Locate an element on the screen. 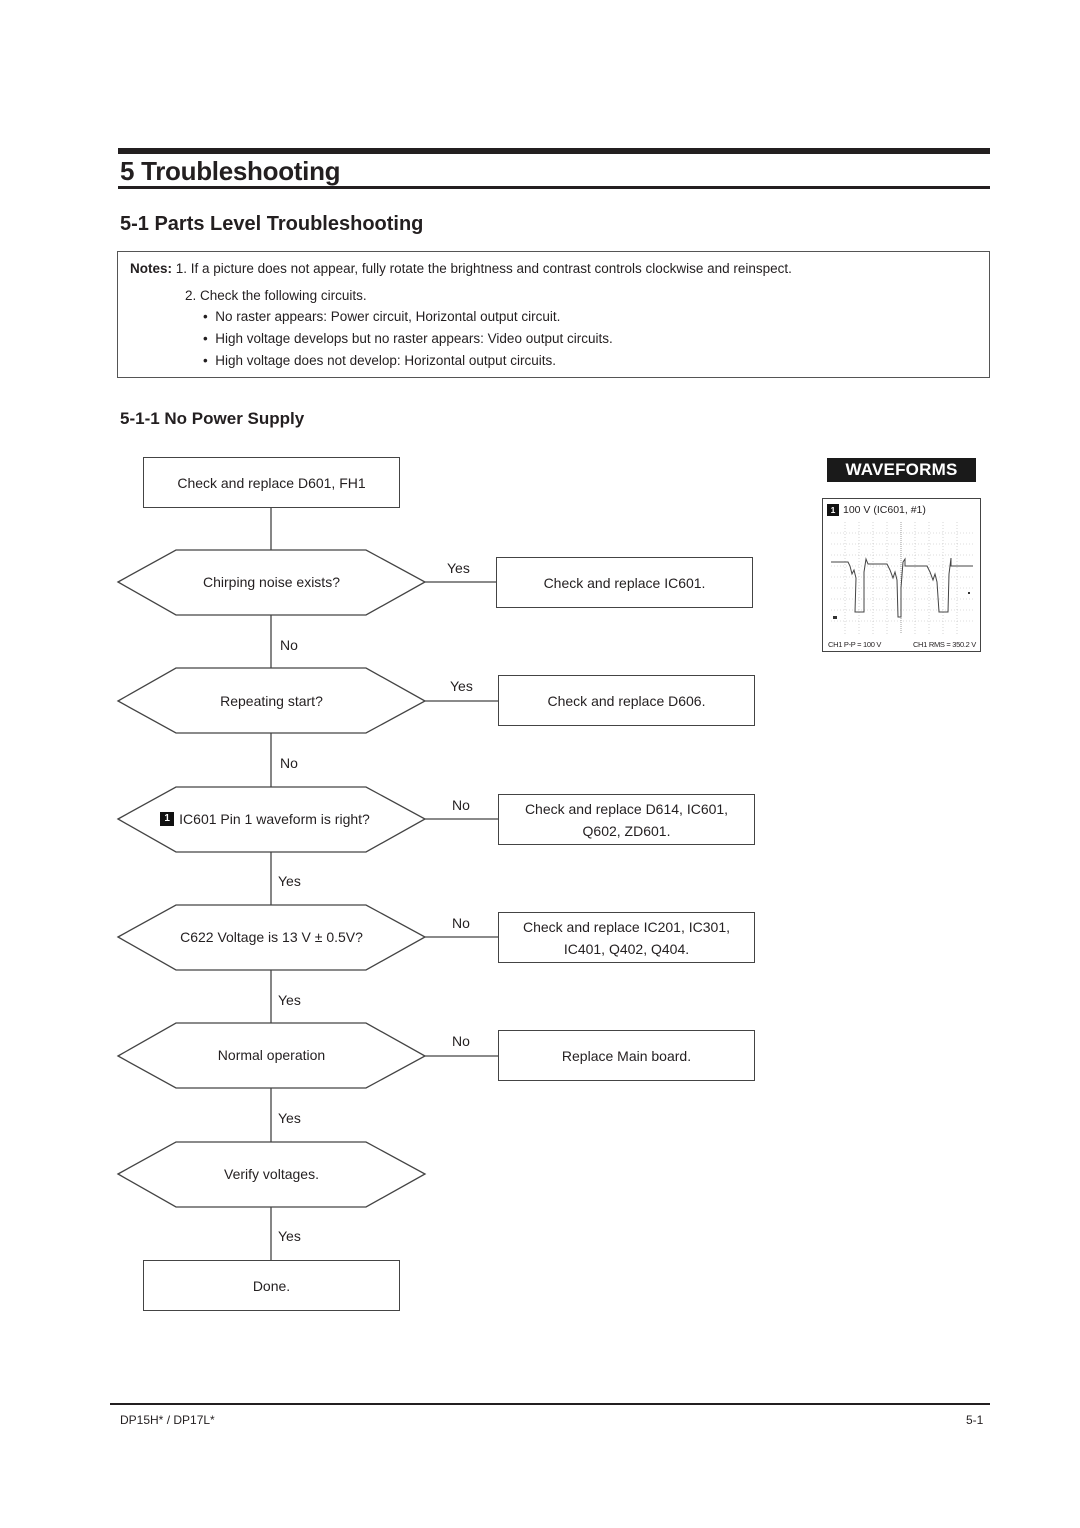 This screenshot has width=1080, height=1528. decision-label: Chirping noise exists? is located at coordinates (271, 582).